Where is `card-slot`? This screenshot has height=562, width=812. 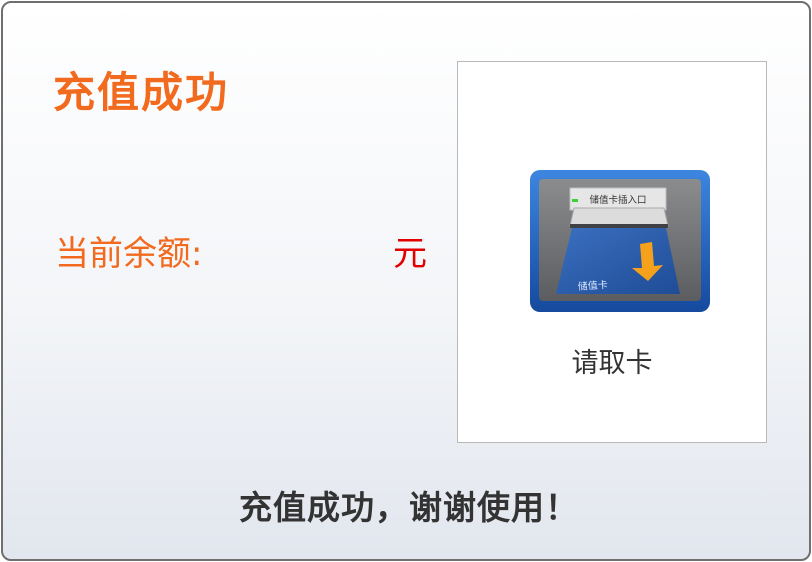 card-slot is located at coordinates (619, 217).